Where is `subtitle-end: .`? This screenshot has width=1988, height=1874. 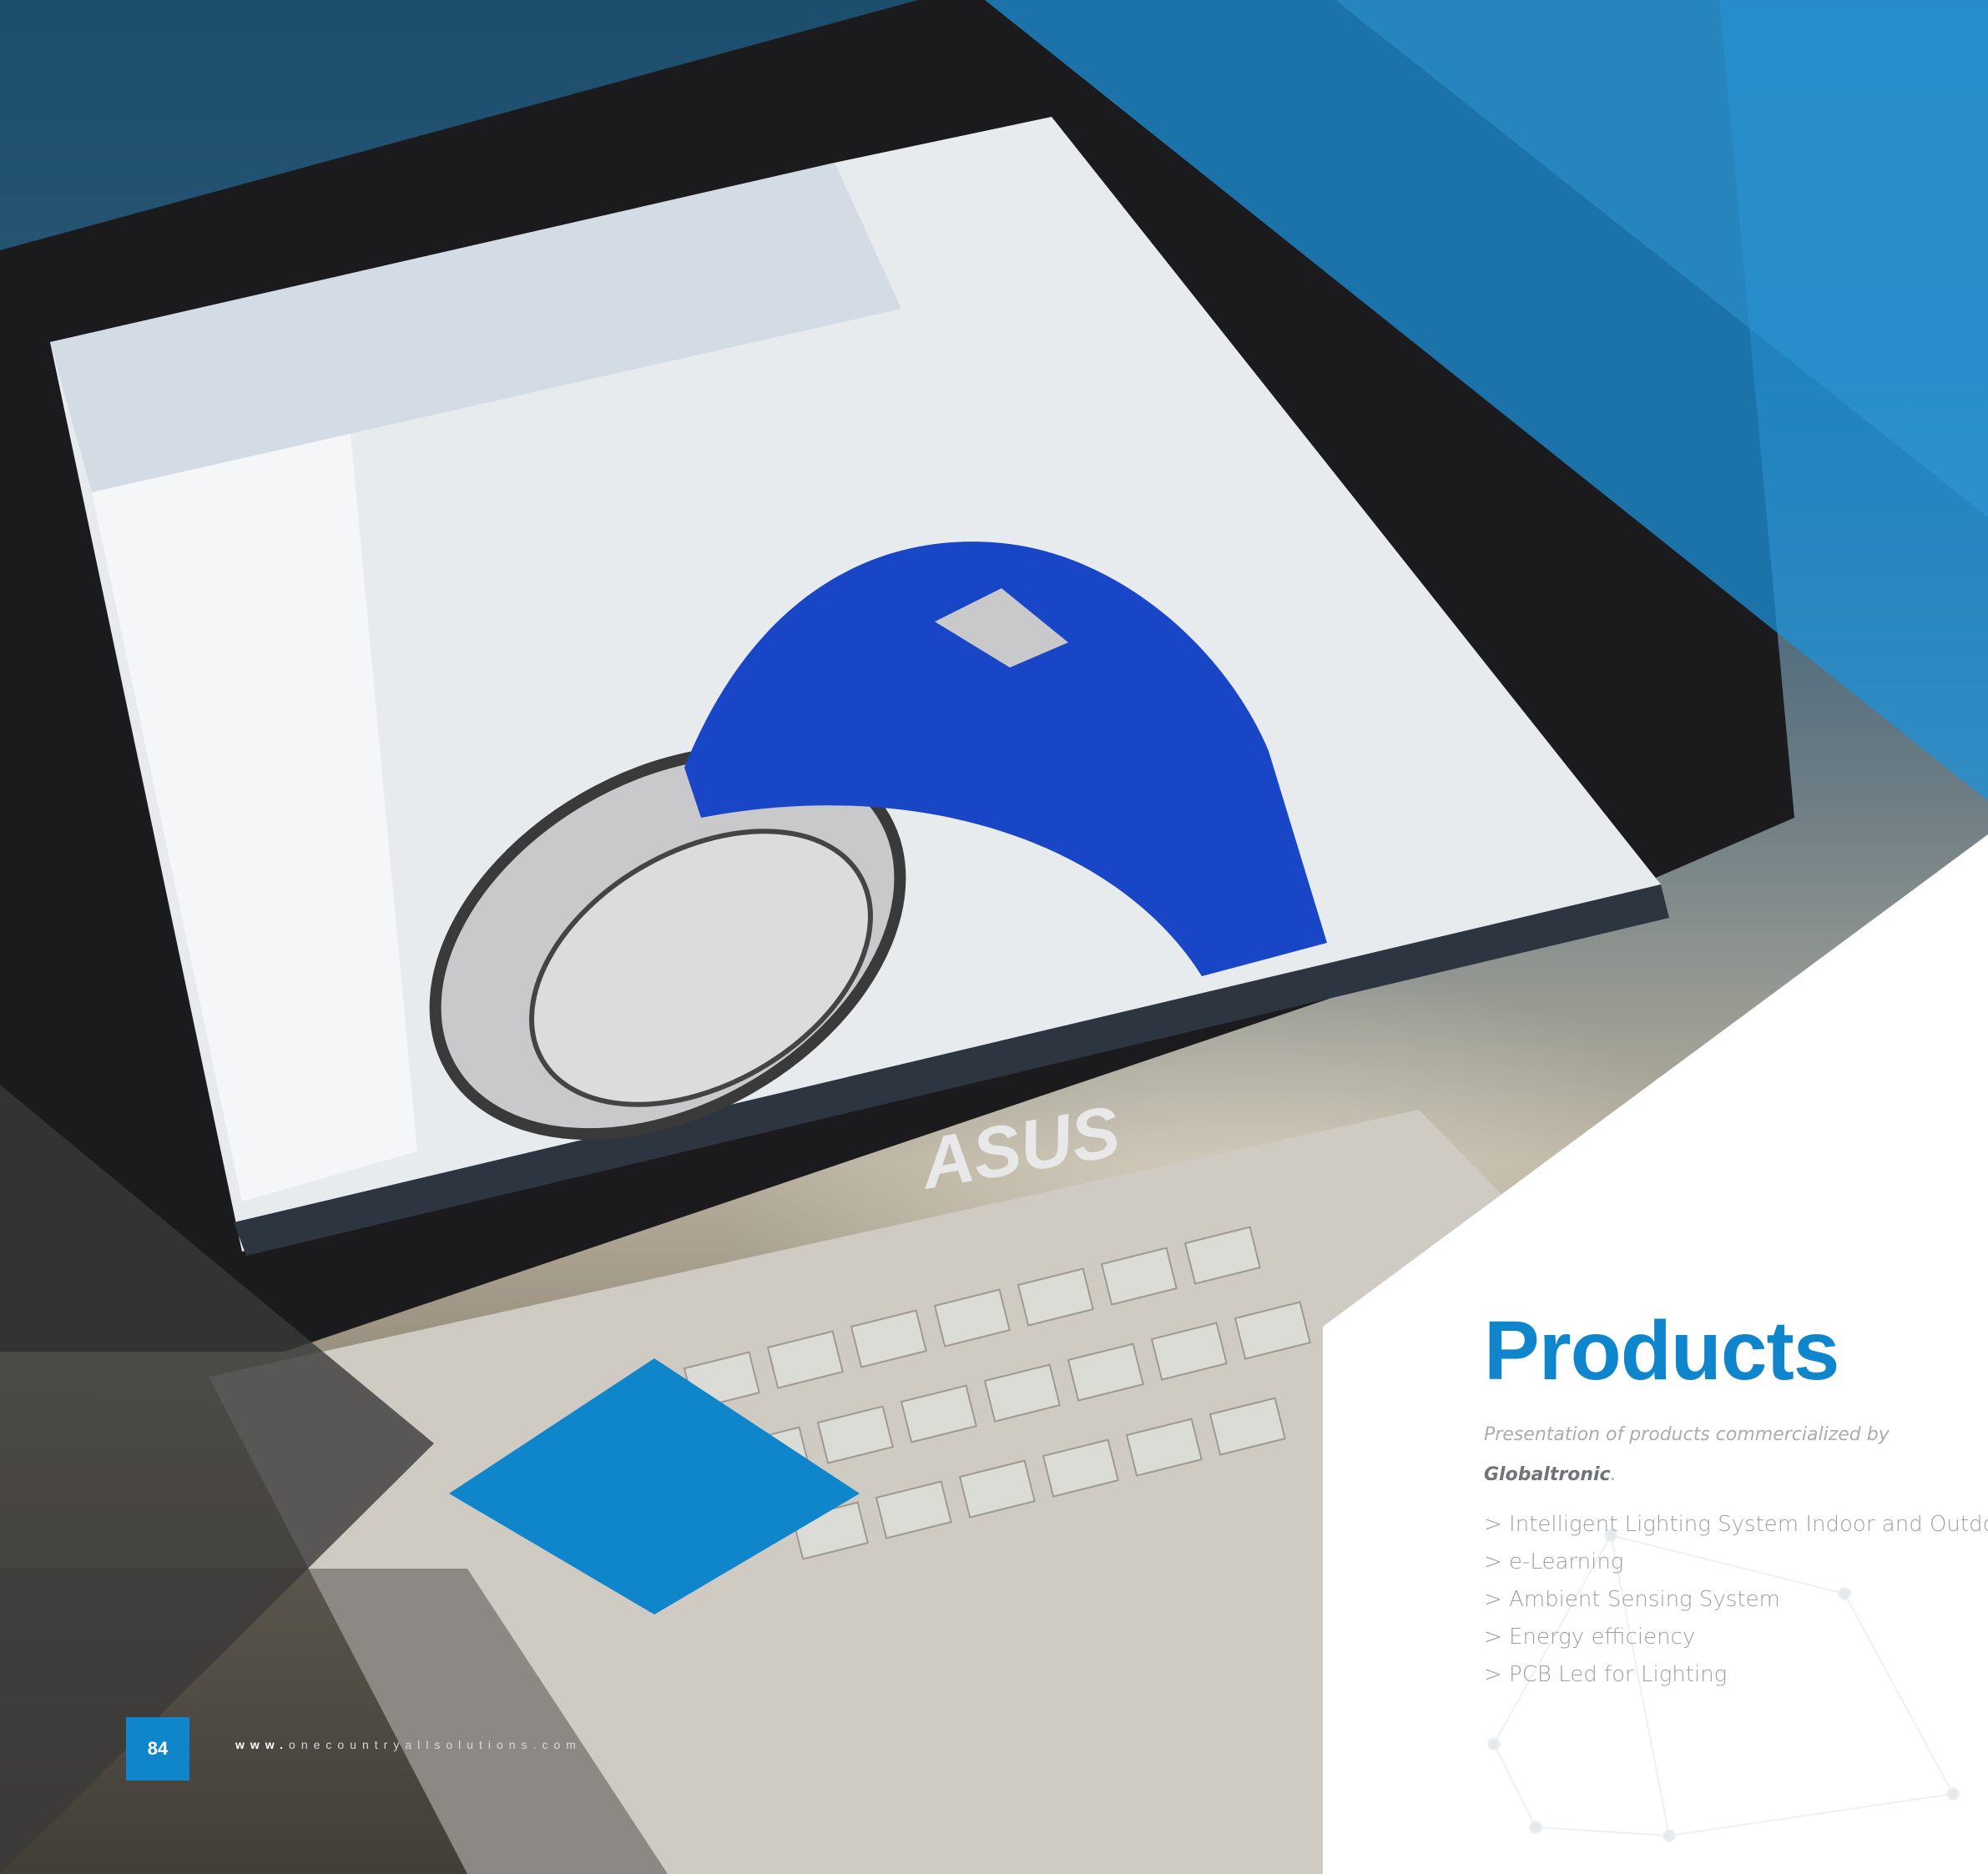
subtitle-end: . is located at coordinates (1613, 1475).